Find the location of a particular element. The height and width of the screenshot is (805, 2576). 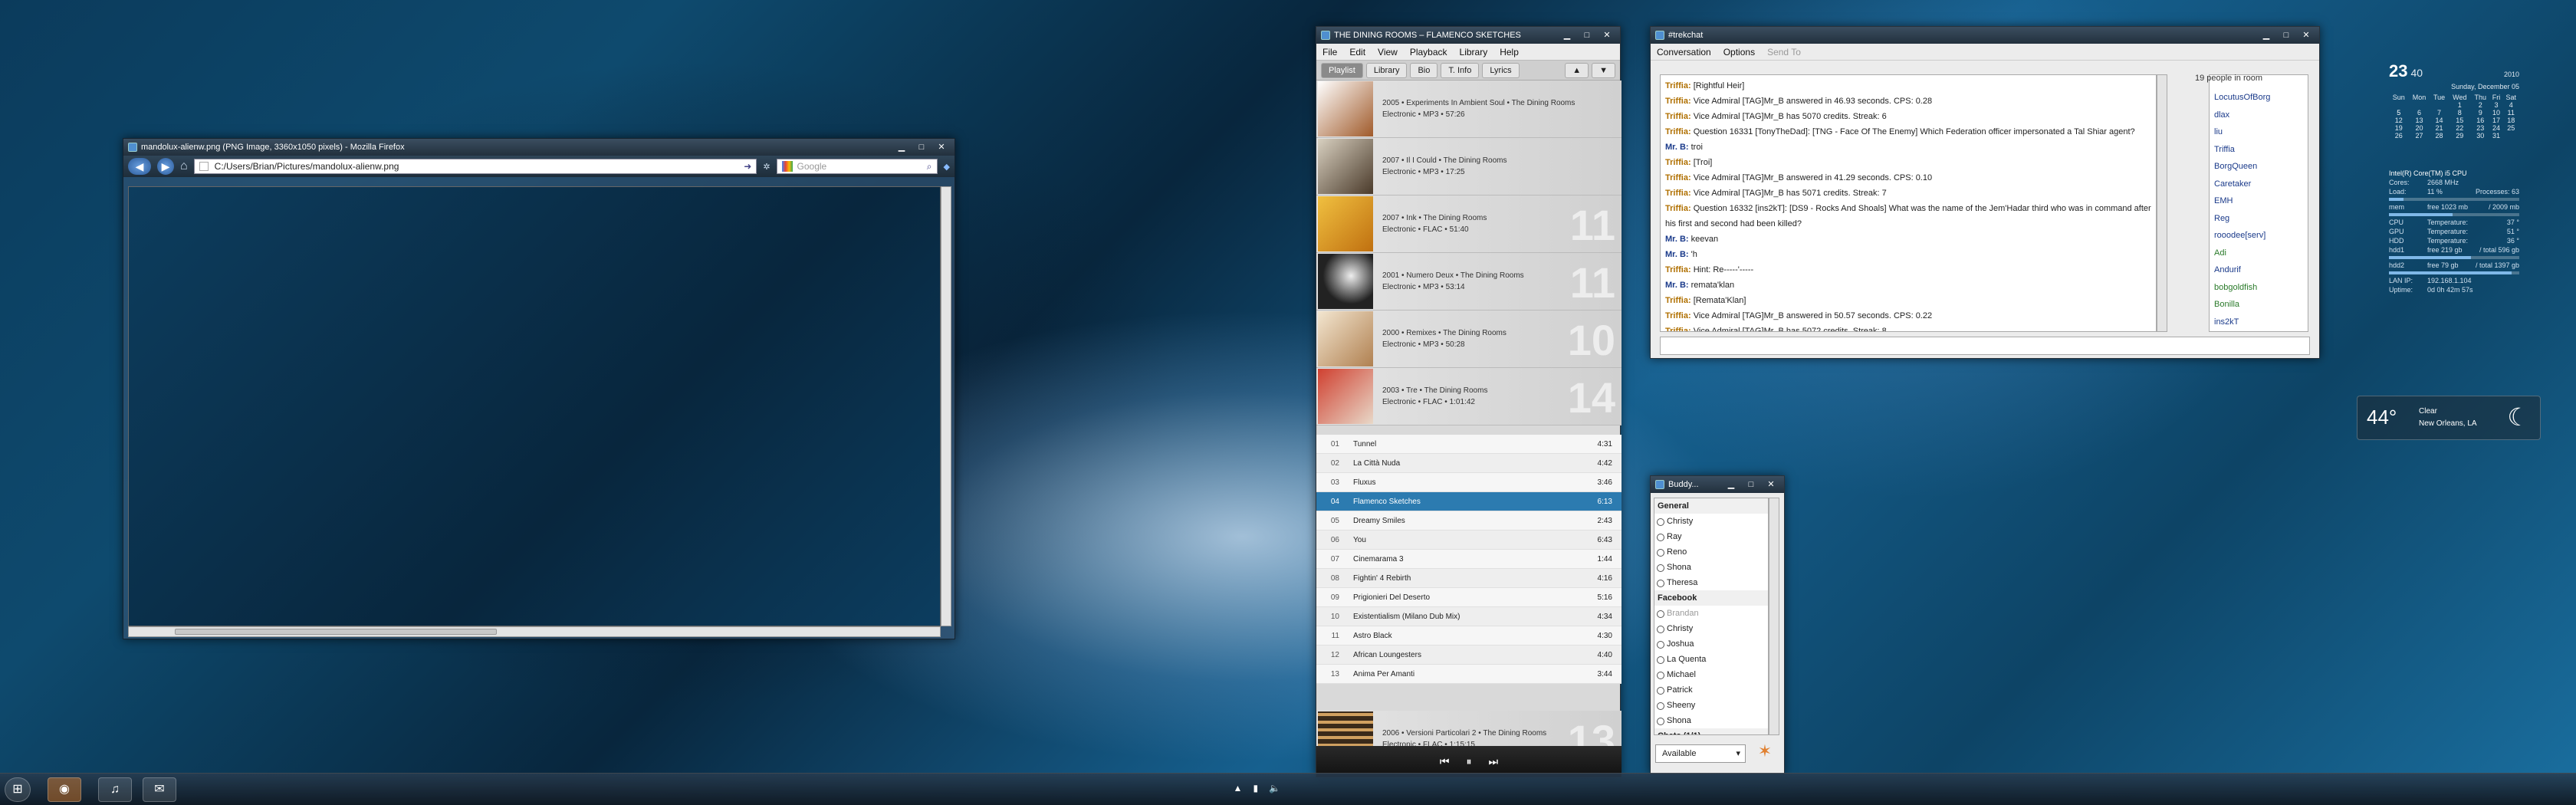

calendar-day: 1 is located at coordinates (2460, 105).